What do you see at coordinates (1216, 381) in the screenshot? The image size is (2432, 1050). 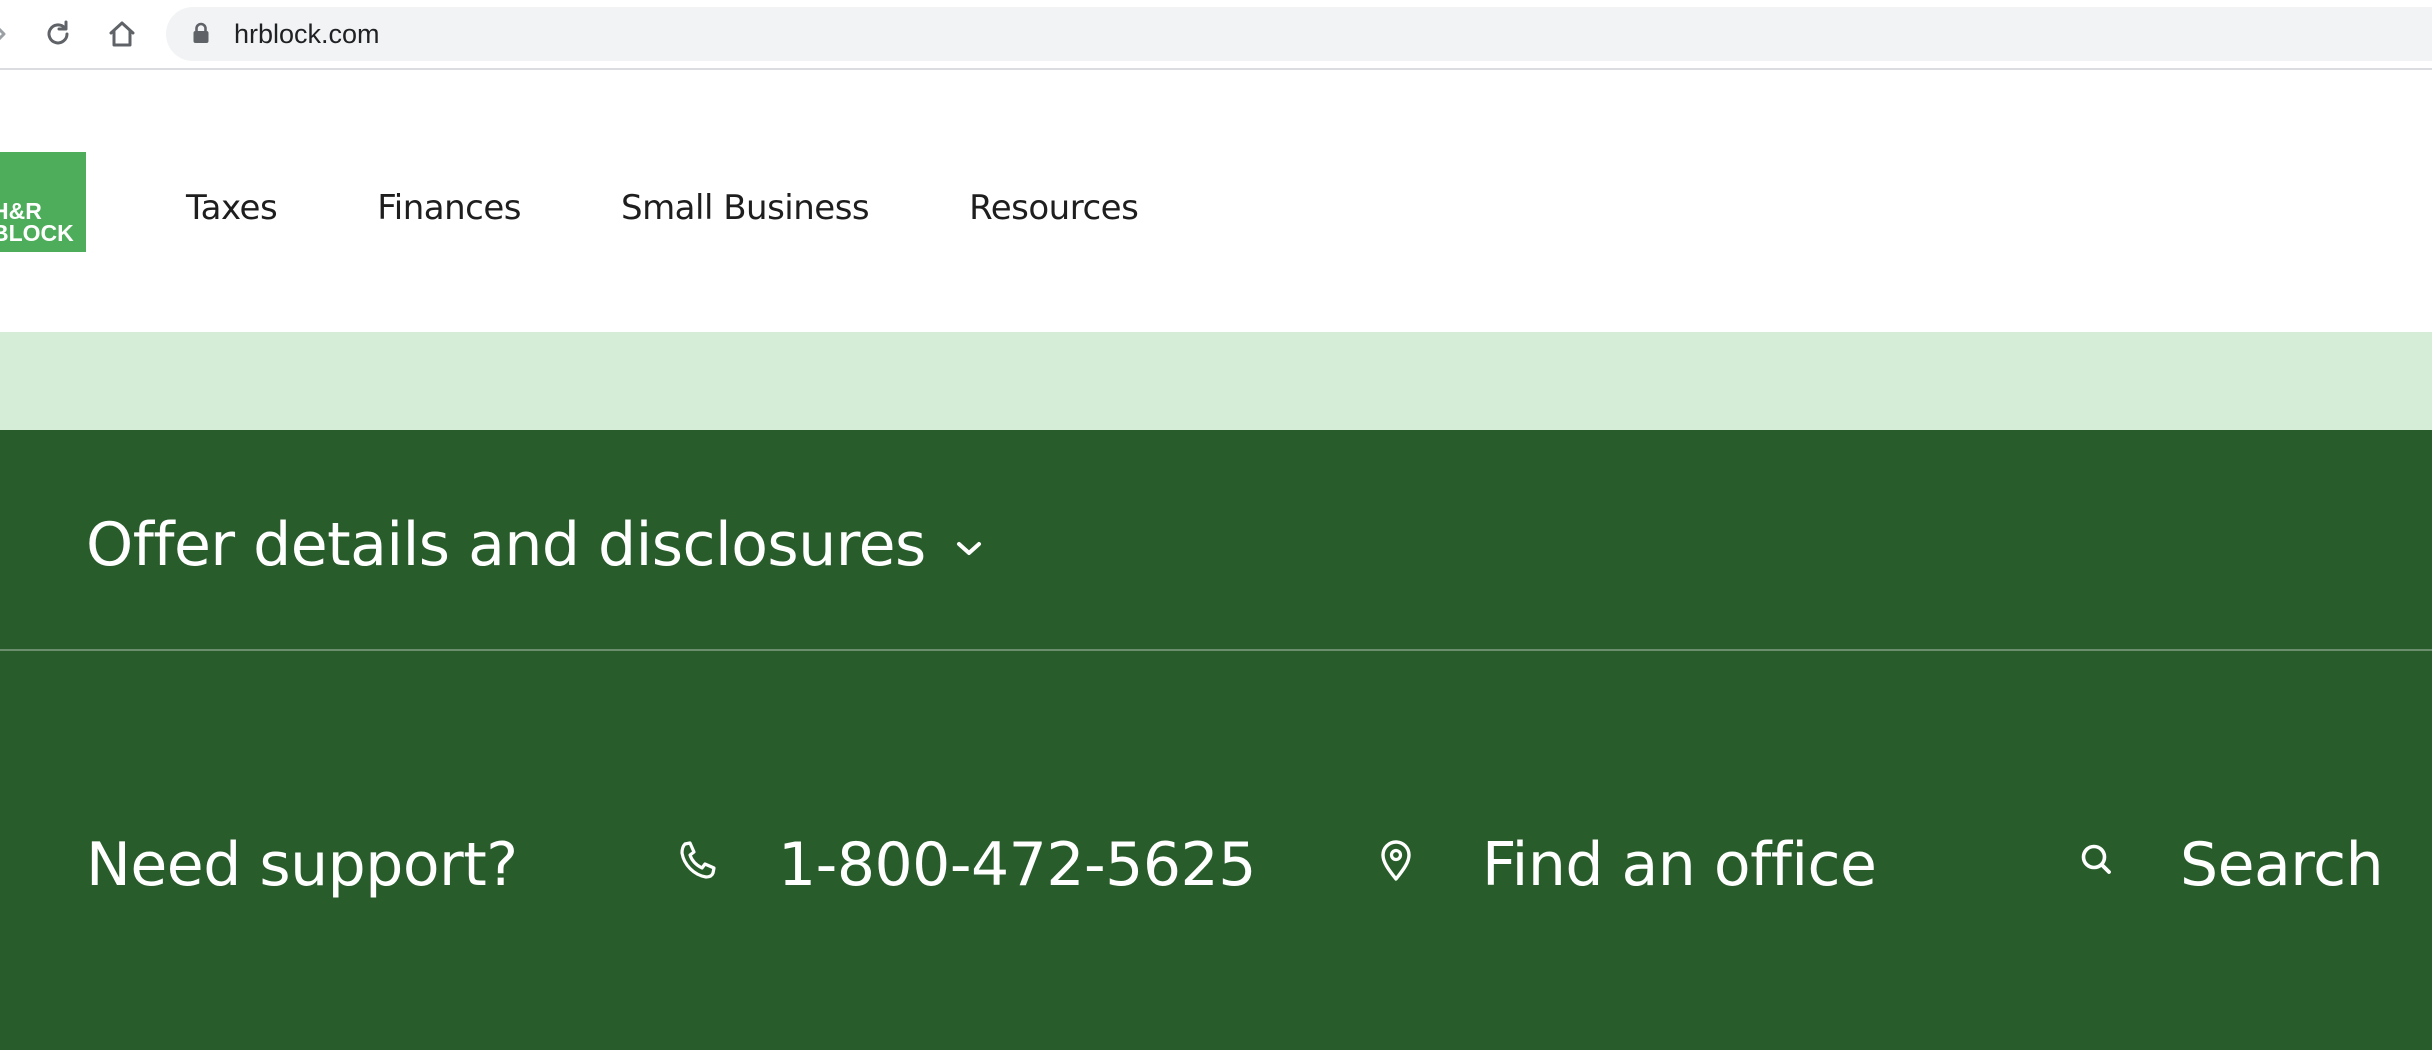 I see `promo-band` at bounding box center [1216, 381].